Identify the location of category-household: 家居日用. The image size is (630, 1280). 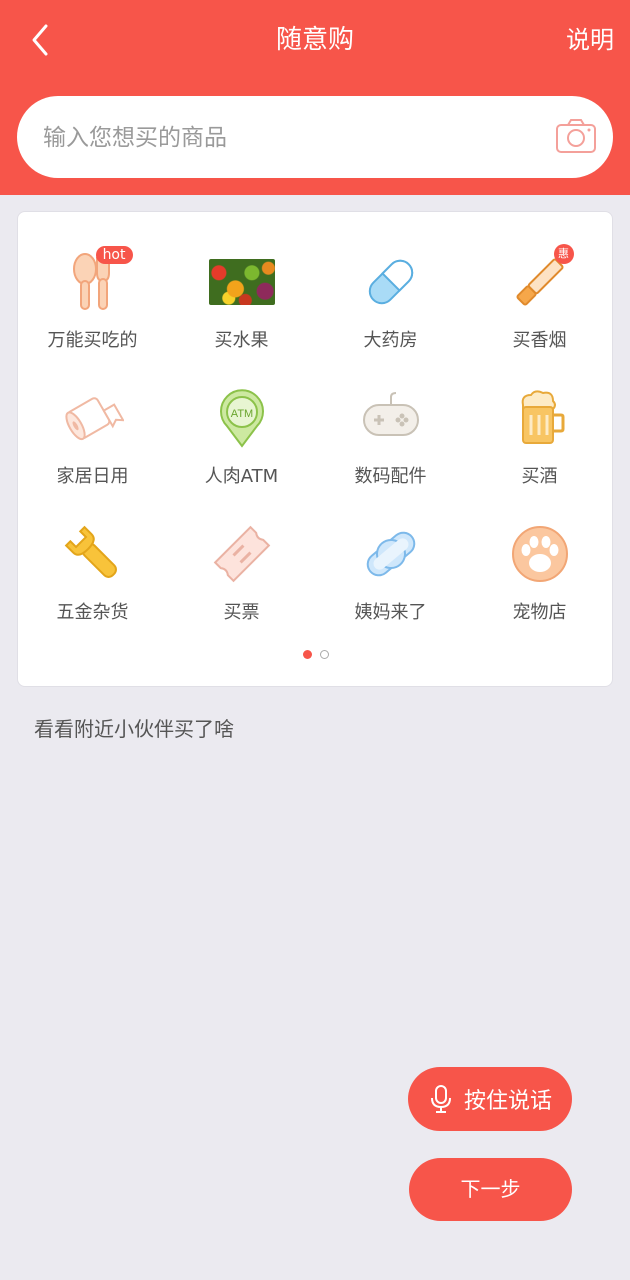
(92, 436).